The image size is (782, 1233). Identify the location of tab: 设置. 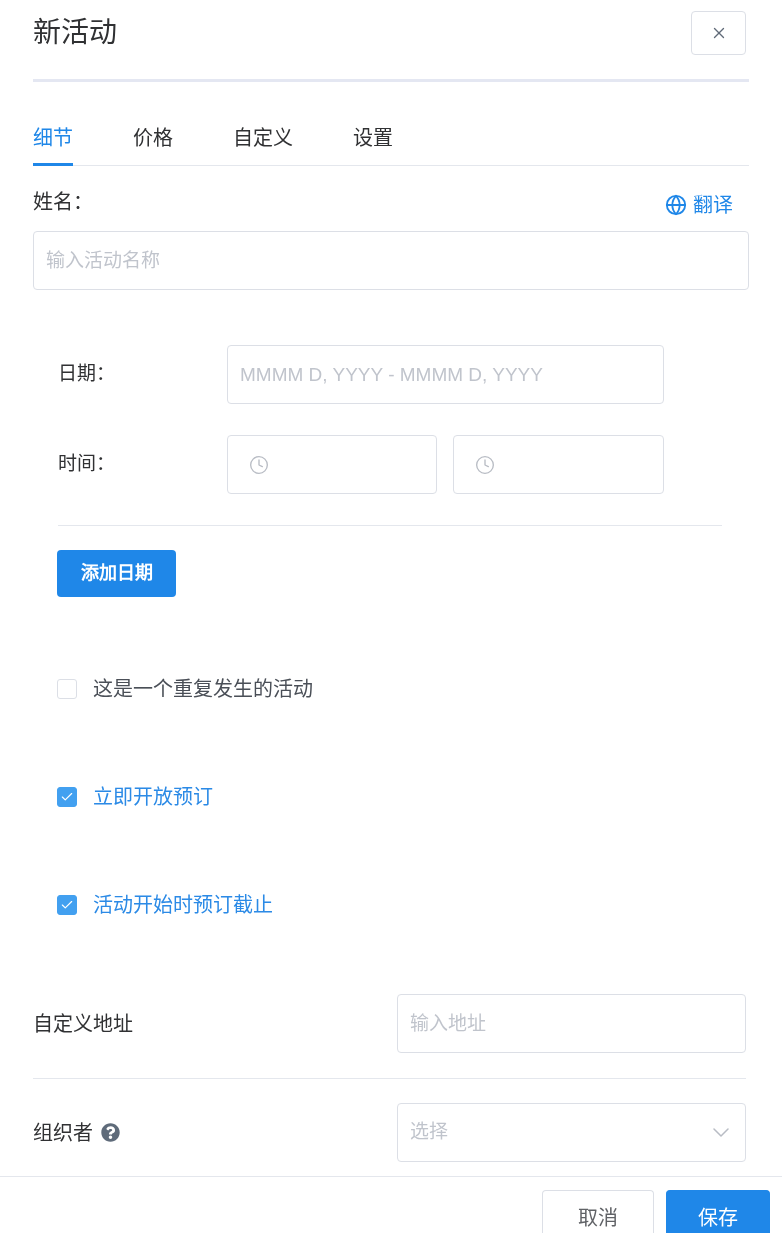
(373, 139).